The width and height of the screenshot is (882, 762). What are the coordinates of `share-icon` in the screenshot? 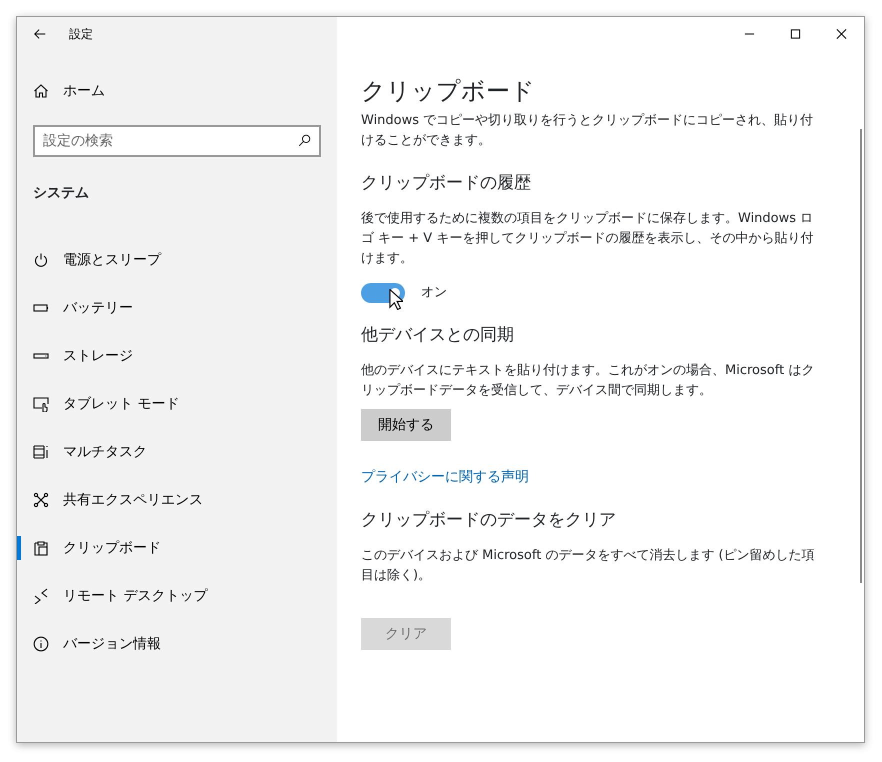 It's located at (41, 500).